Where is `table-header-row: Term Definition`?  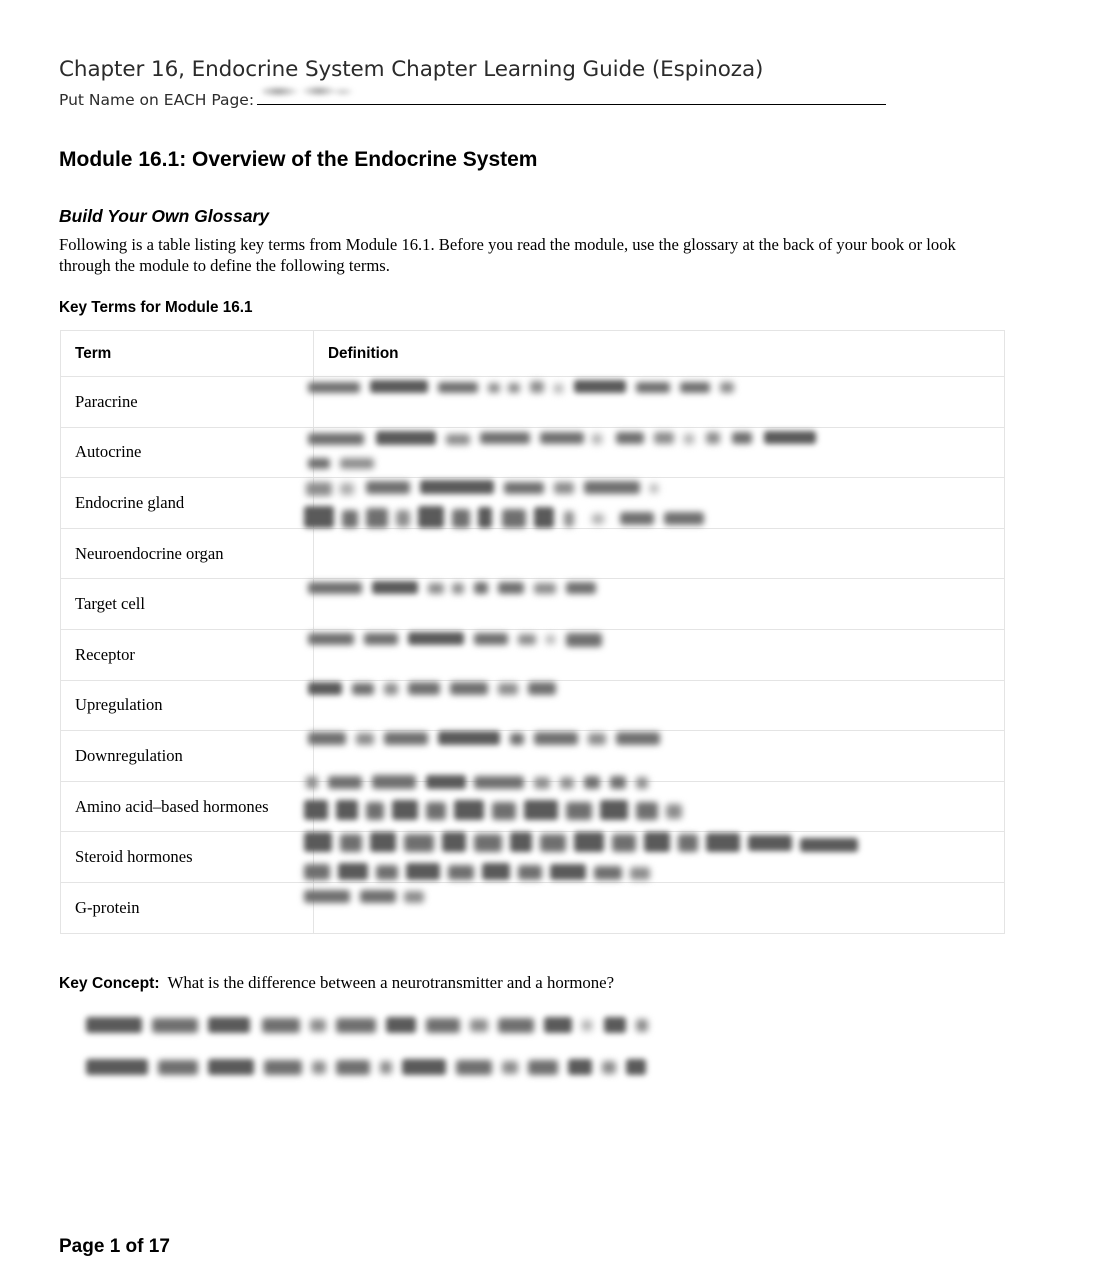
table-header-row: Term Definition is located at coordinates (532, 353).